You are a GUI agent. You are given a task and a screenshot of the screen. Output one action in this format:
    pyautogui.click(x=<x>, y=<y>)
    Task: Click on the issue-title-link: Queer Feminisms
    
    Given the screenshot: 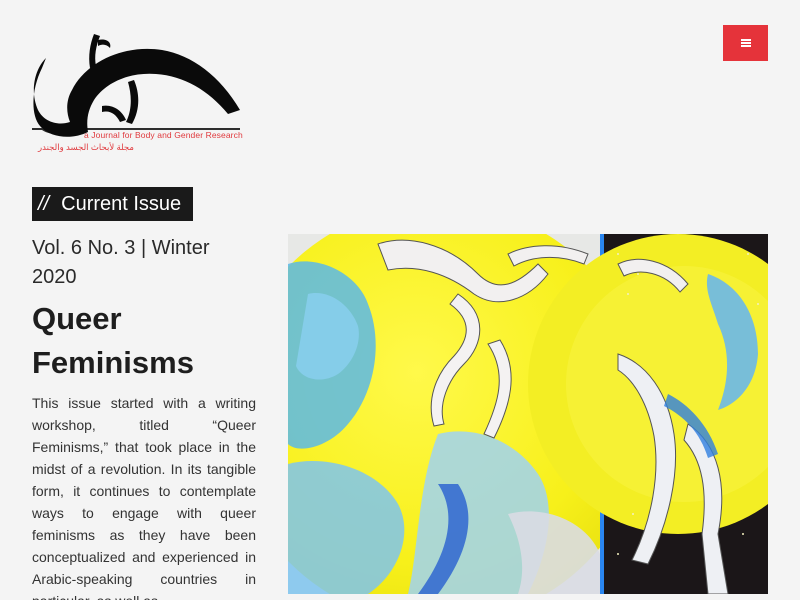 What is the action you would take?
    pyautogui.click(x=144, y=341)
    